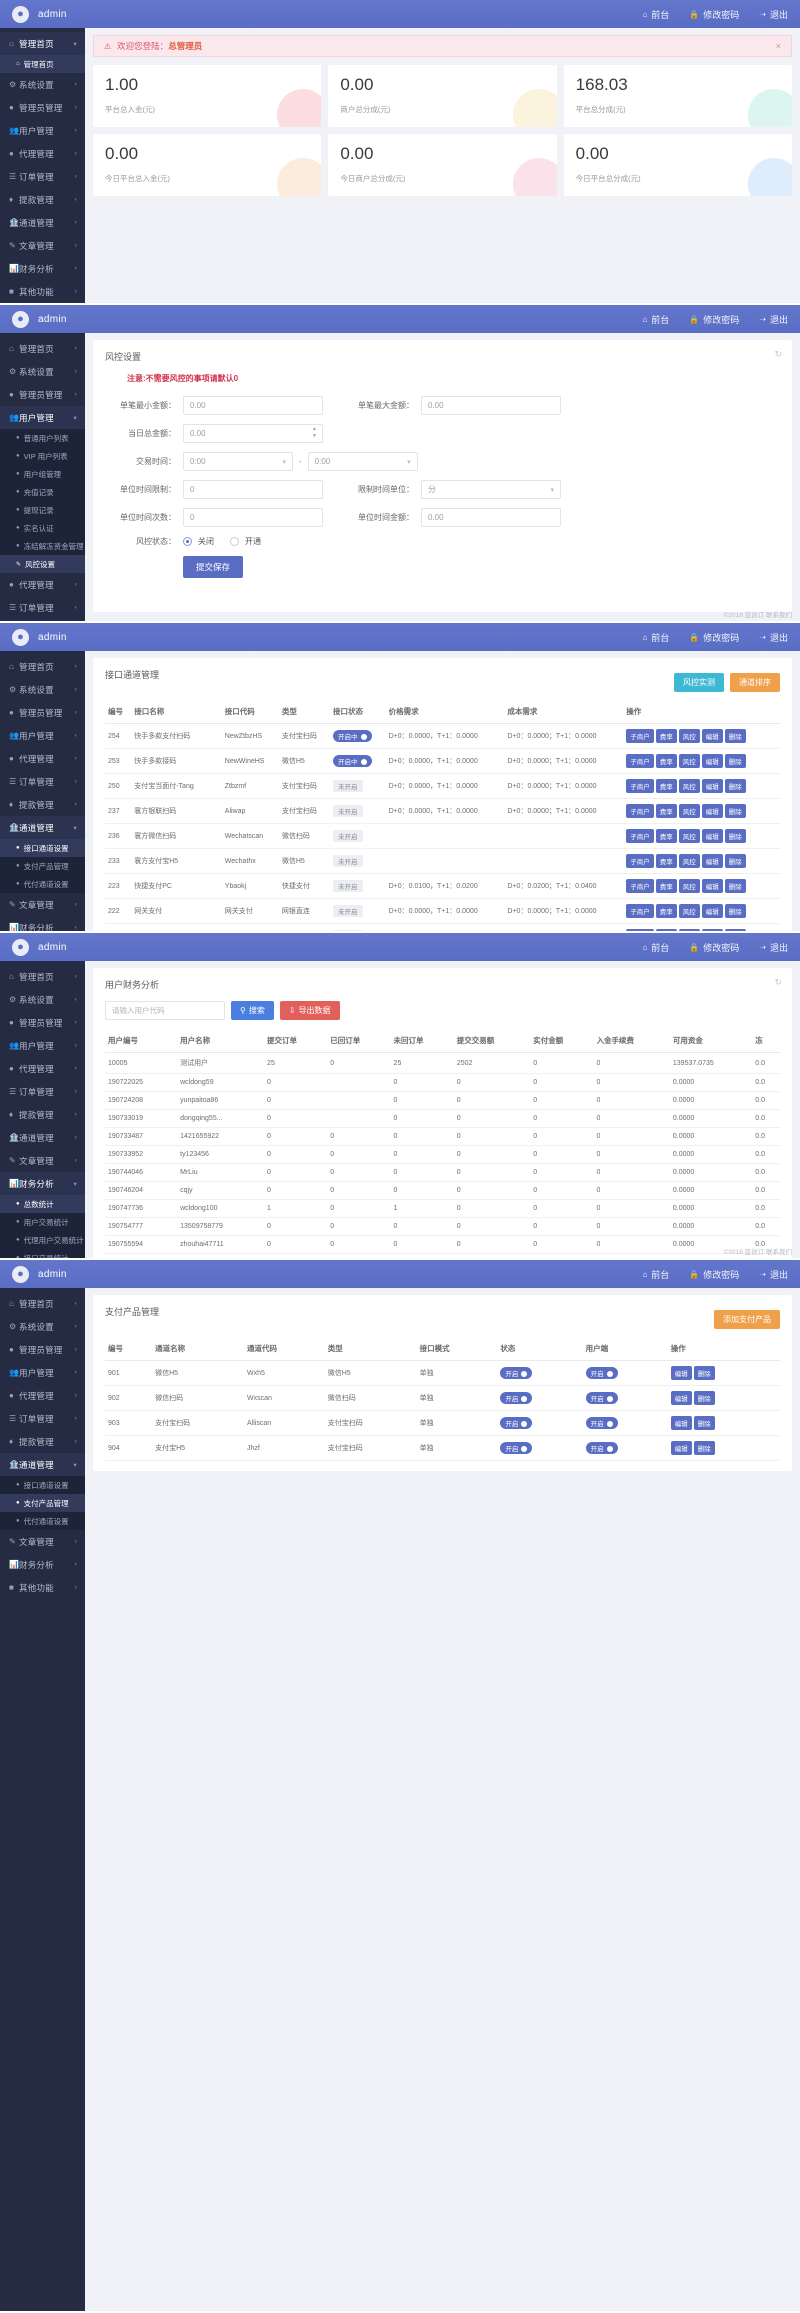 The width and height of the screenshot is (800, 2313). Describe the element at coordinates (253, 405) in the screenshot. I see `min-amount-input: 0.00` at that location.